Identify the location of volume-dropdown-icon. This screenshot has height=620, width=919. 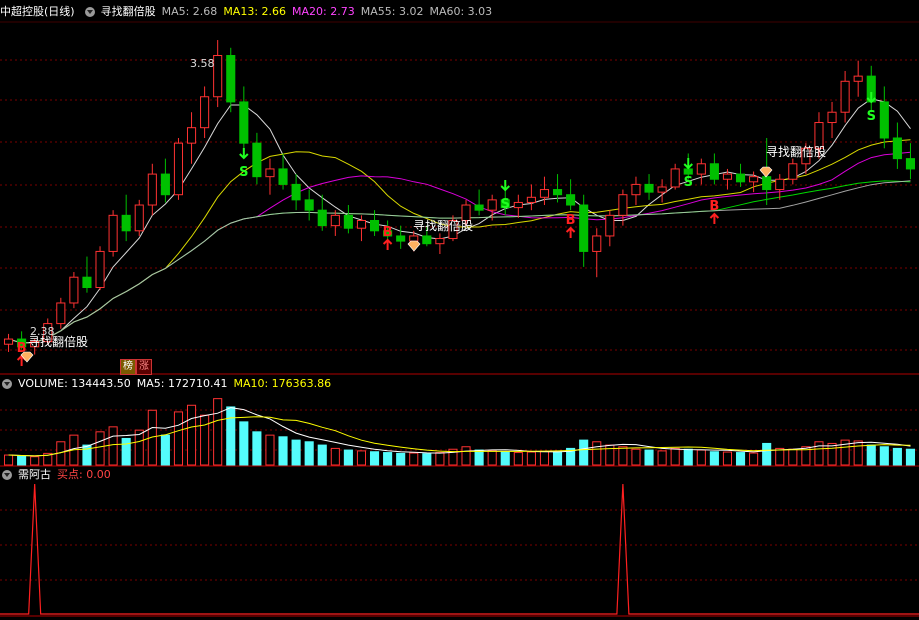
(7, 384).